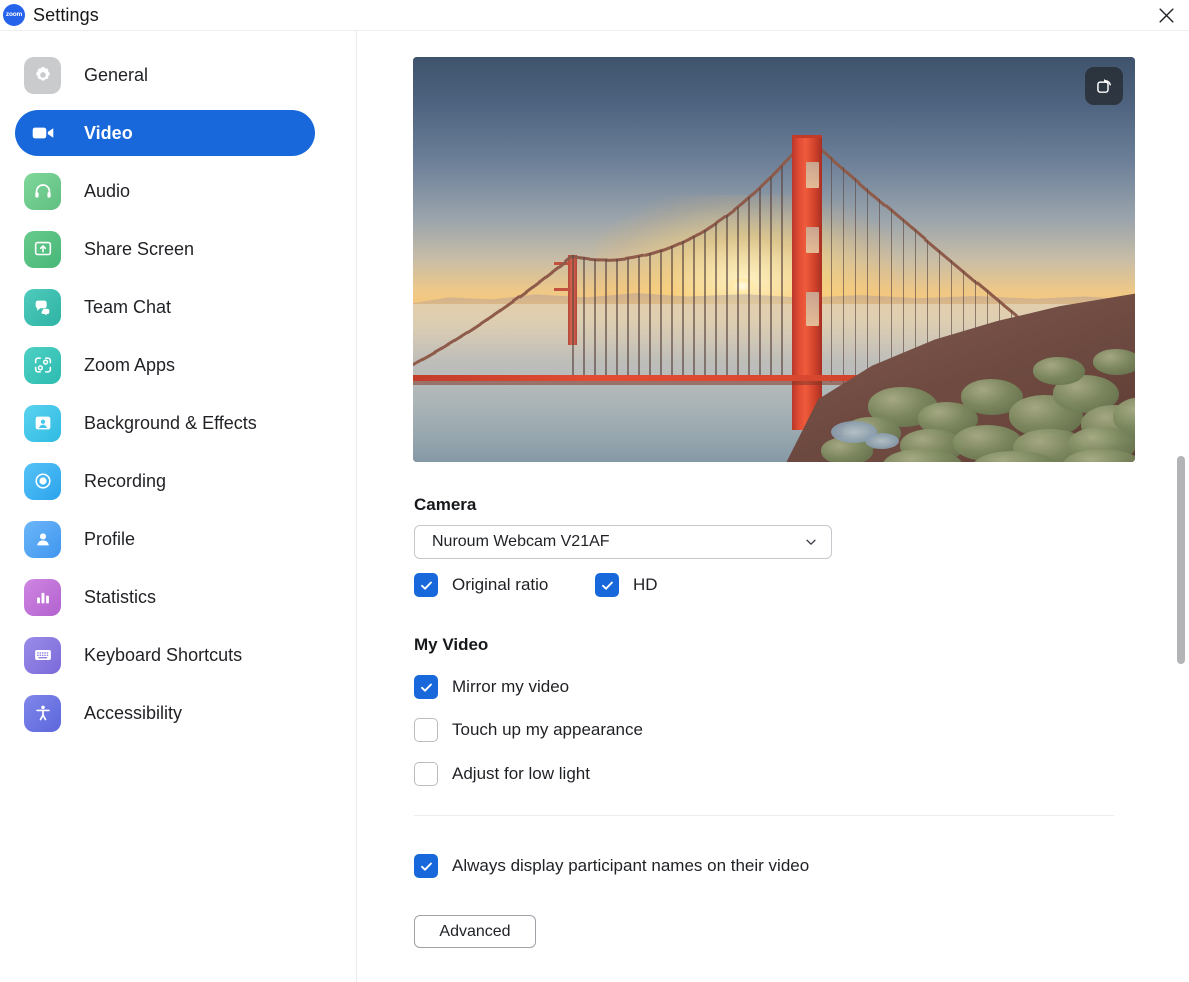  What do you see at coordinates (521, 773) in the screenshot?
I see `low-light-label: Adjust for low light` at bounding box center [521, 773].